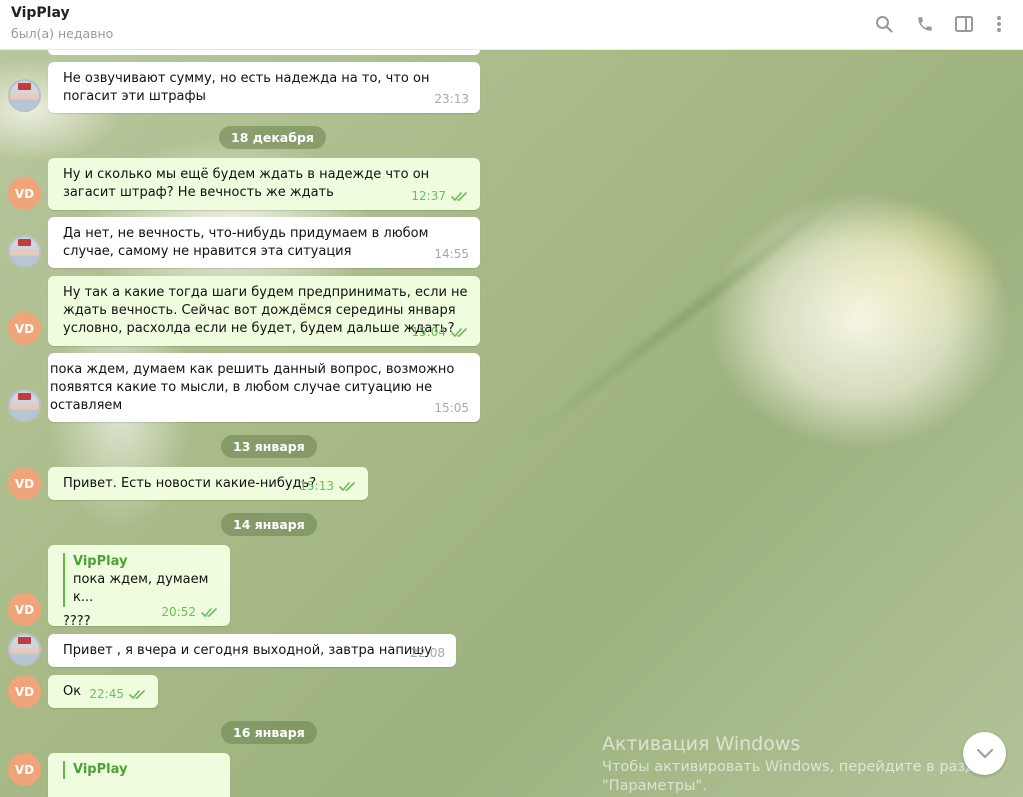 This screenshot has height=797, width=1023. I want to click on message-outgoing: Ок 22:45, so click(103, 691).